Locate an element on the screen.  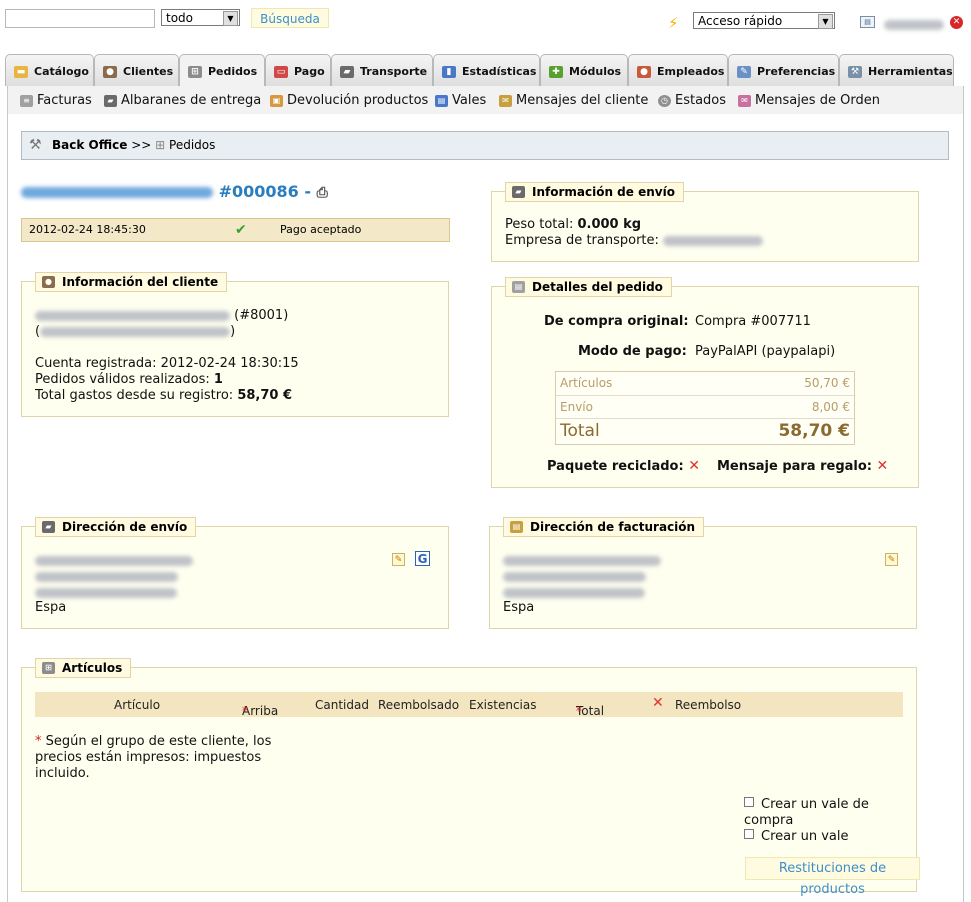
products-total-label: Artículos is located at coordinates (586, 383).